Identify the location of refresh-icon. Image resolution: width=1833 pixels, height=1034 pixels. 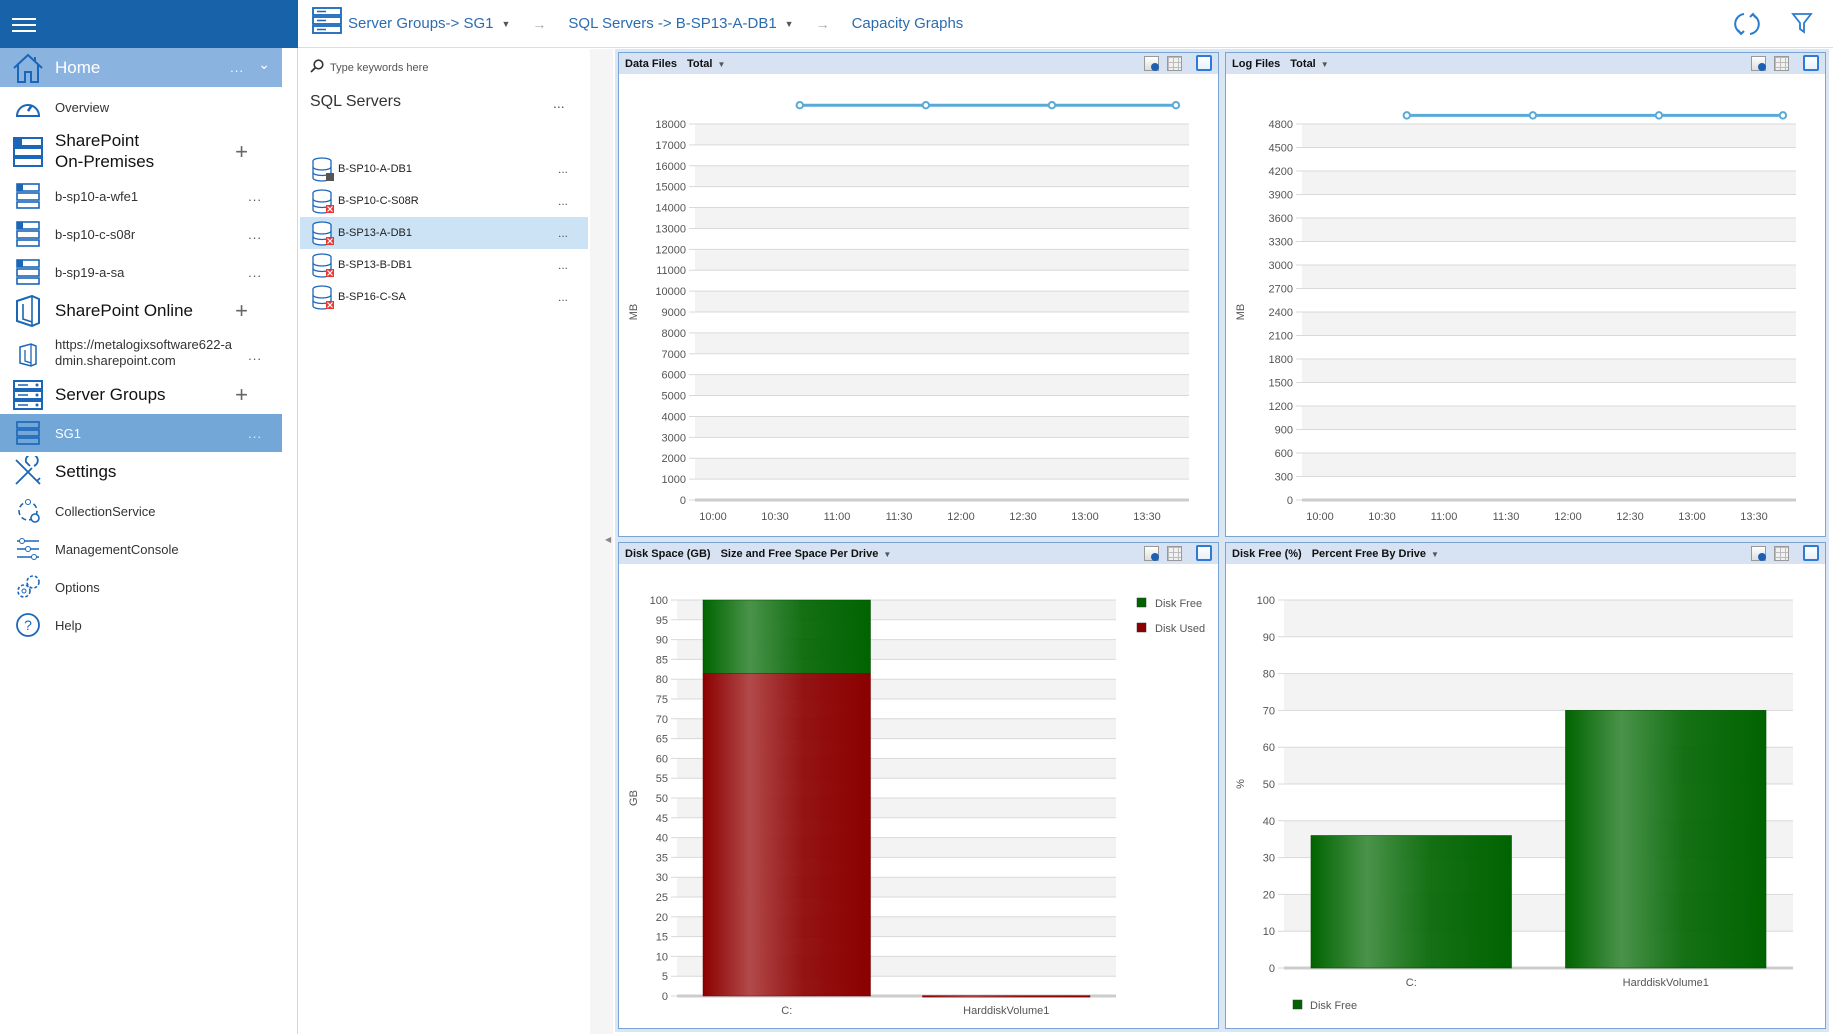
(1747, 26).